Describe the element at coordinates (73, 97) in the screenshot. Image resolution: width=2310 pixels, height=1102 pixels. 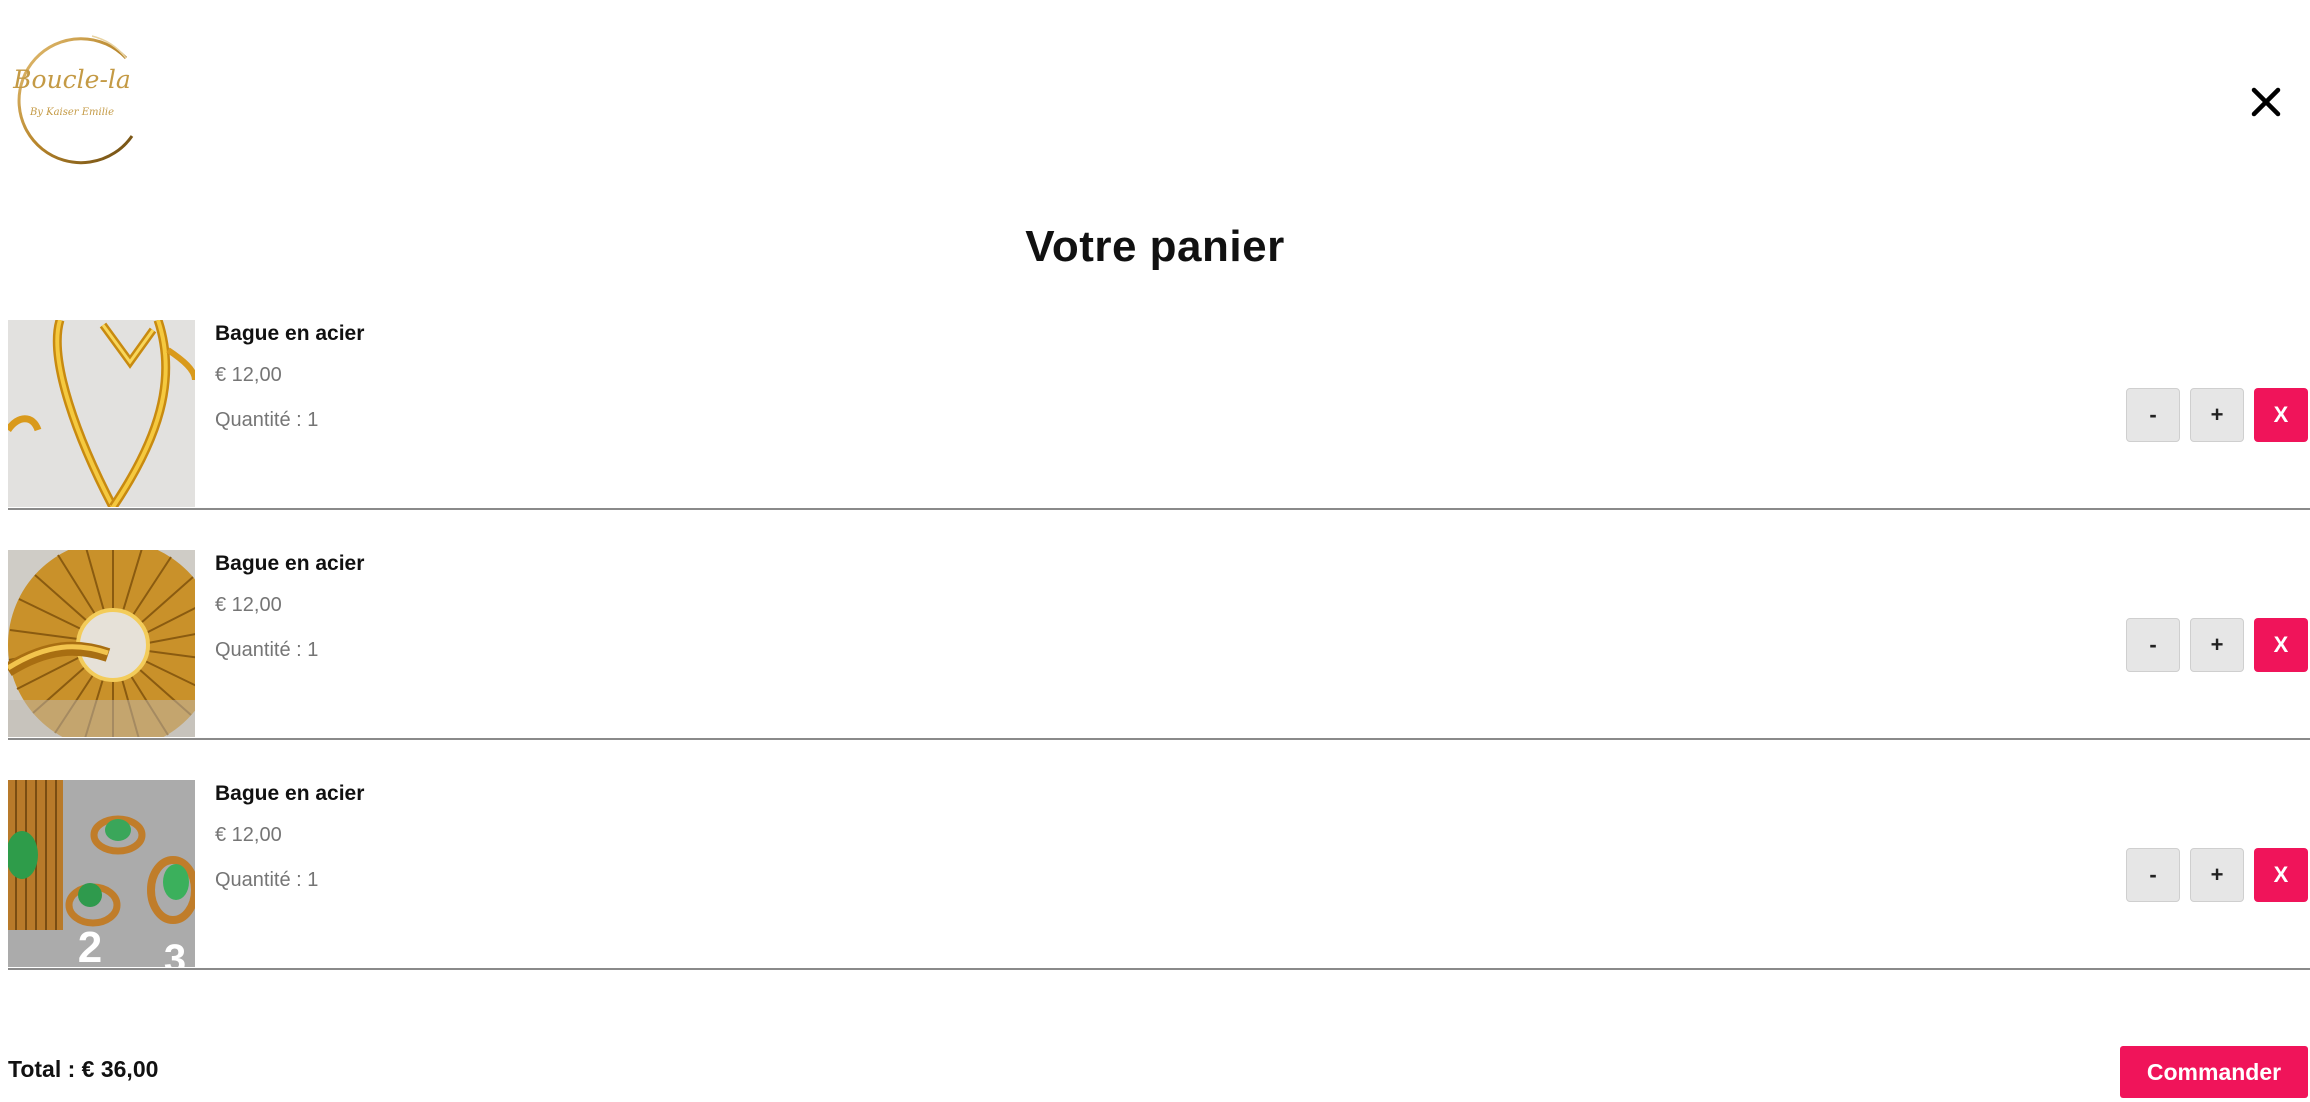
I see `brand-logo: Boucle-la By Kaiser Emilie` at that location.